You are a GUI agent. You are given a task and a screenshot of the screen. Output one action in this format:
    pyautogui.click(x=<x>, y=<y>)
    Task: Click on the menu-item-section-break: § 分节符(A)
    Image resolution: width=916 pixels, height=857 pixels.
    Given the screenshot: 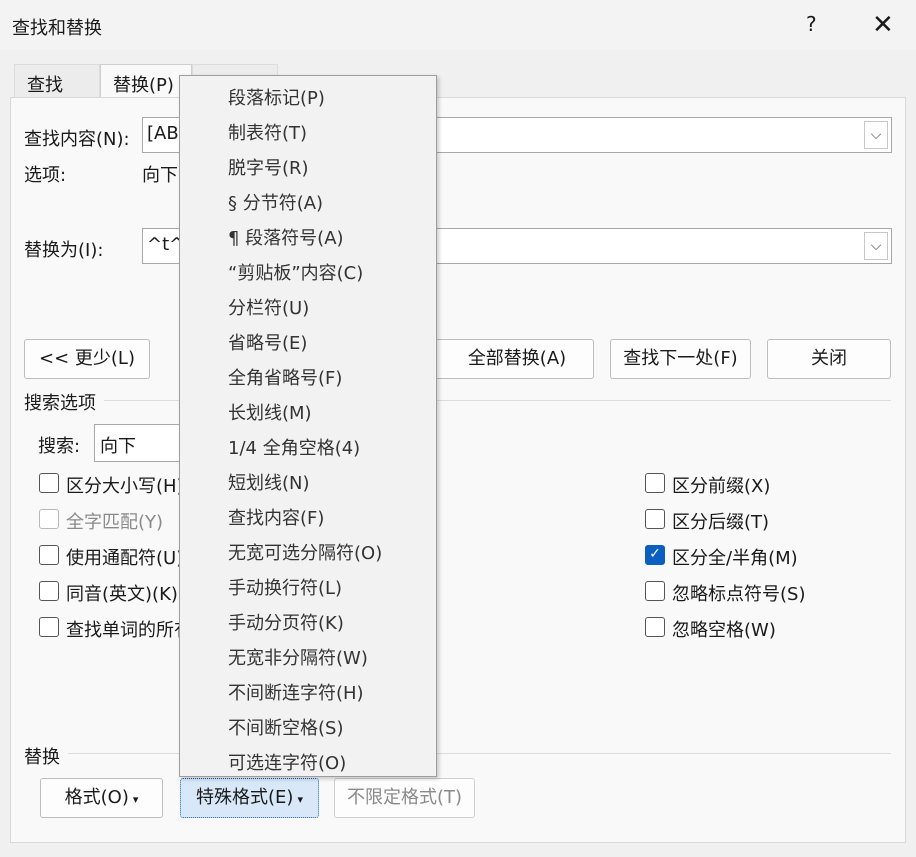 What is the action you would take?
    pyautogui.click(x=275, y=202)
    